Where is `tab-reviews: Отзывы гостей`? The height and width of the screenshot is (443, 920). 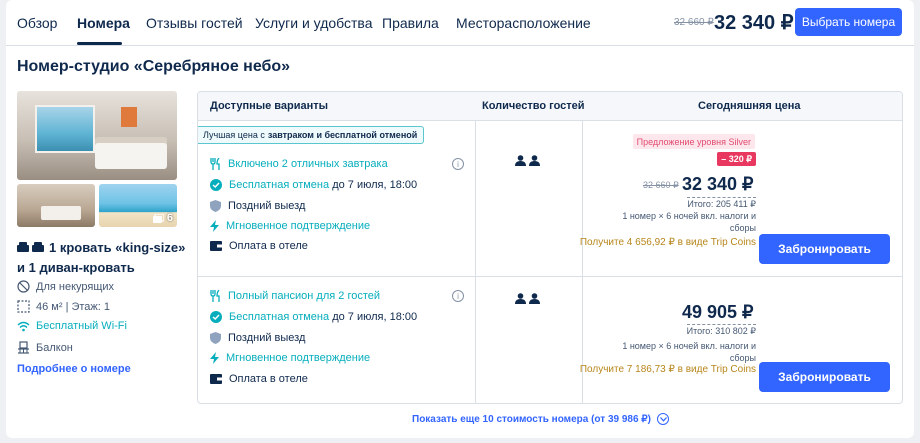 tab-reviews: Отзывы гостей is located at coordinates (194, 23).